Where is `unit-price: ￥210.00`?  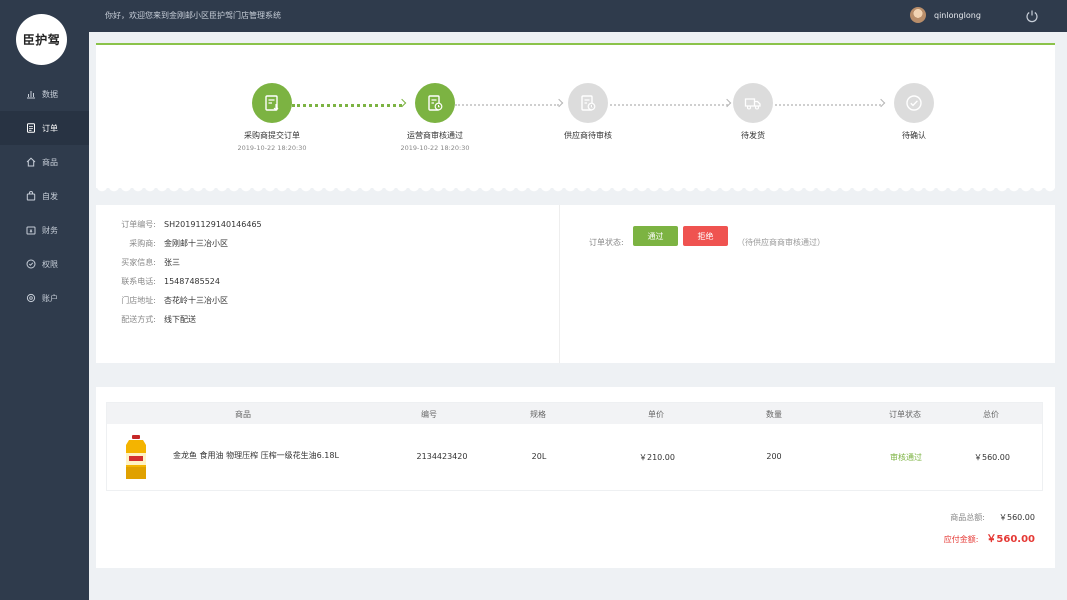
unit-price: ￥210.00 is located at coordinates (657, 457).